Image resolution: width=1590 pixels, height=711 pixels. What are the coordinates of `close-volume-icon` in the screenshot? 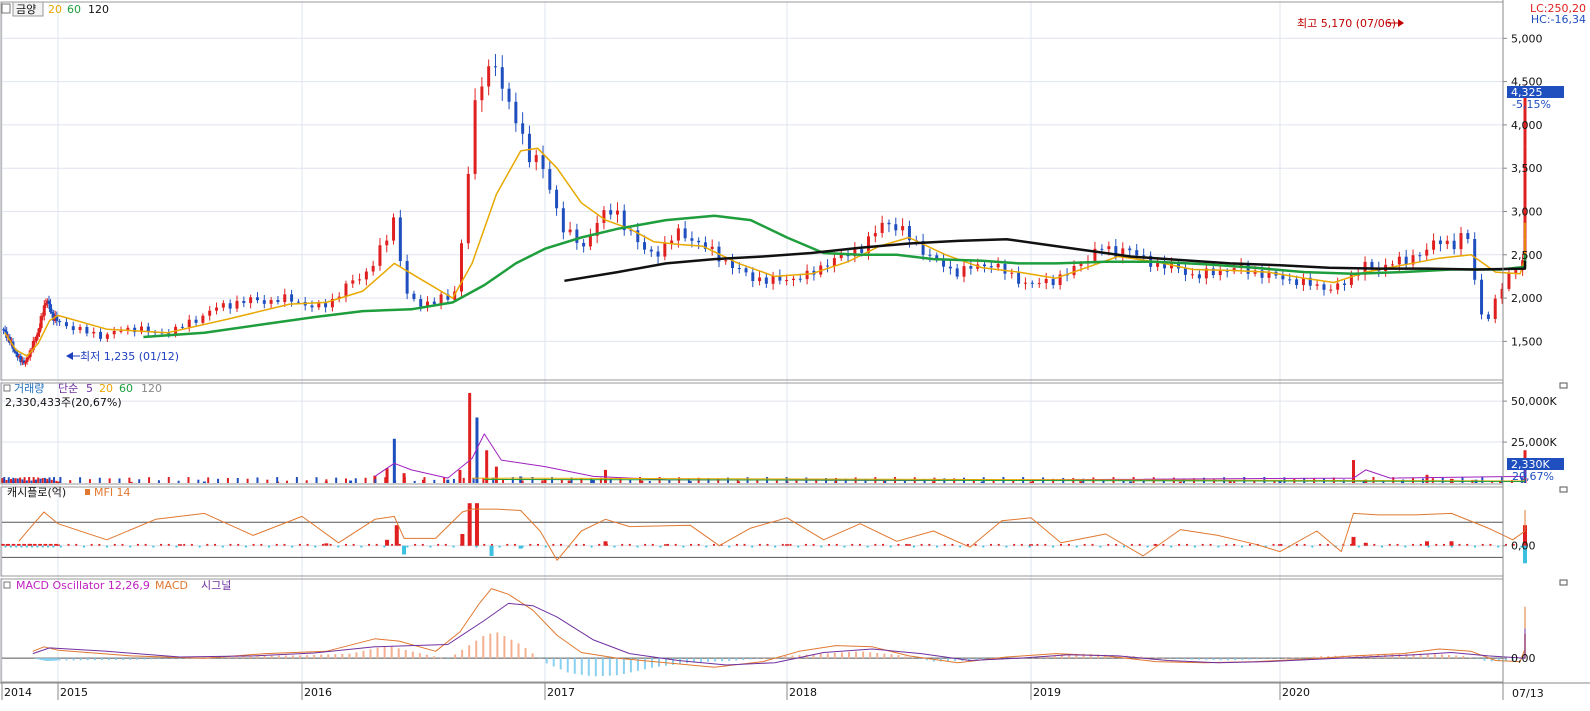 It's located at (1563, 385).